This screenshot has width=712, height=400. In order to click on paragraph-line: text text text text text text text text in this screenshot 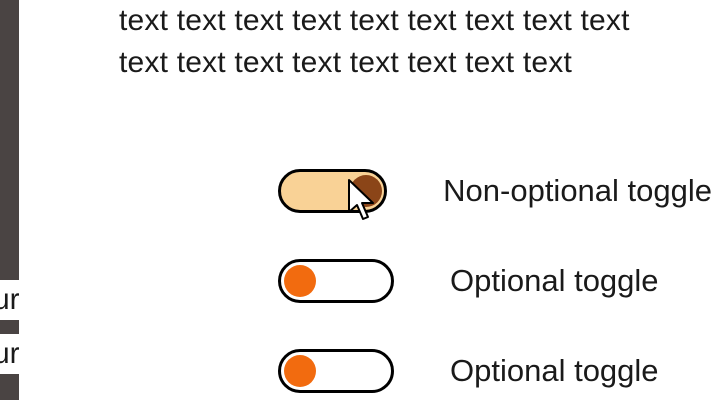, I will do `click(345, 62)`.